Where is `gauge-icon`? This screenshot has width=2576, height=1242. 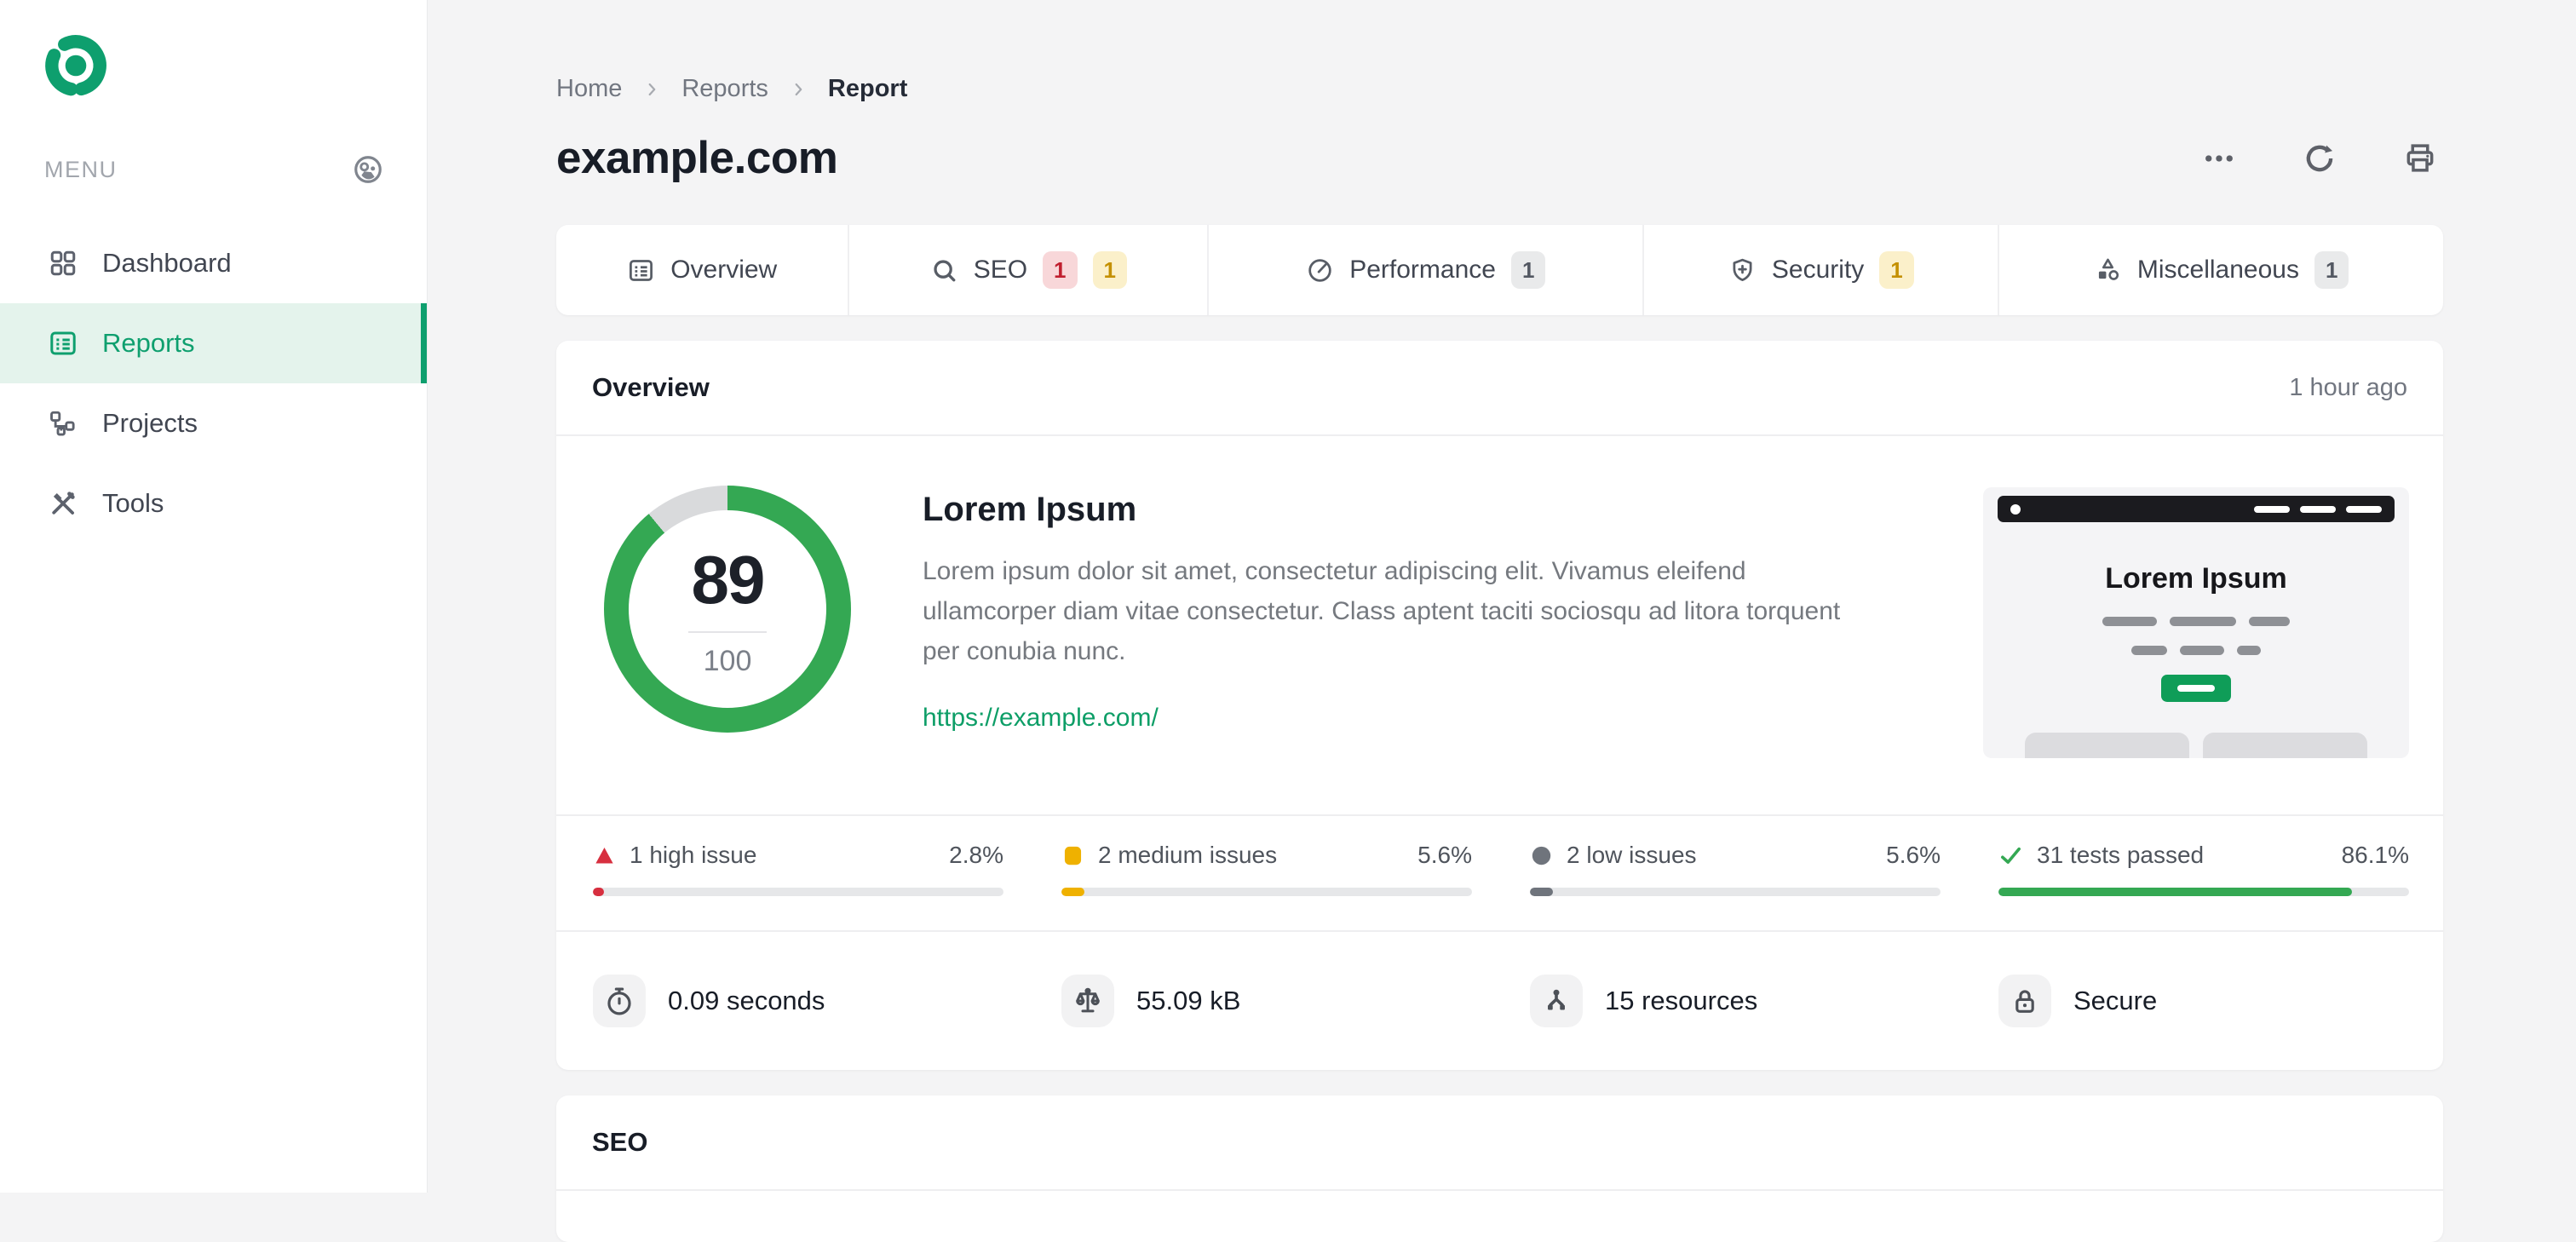 gauge-icon is located at coordinates (1320, 271).